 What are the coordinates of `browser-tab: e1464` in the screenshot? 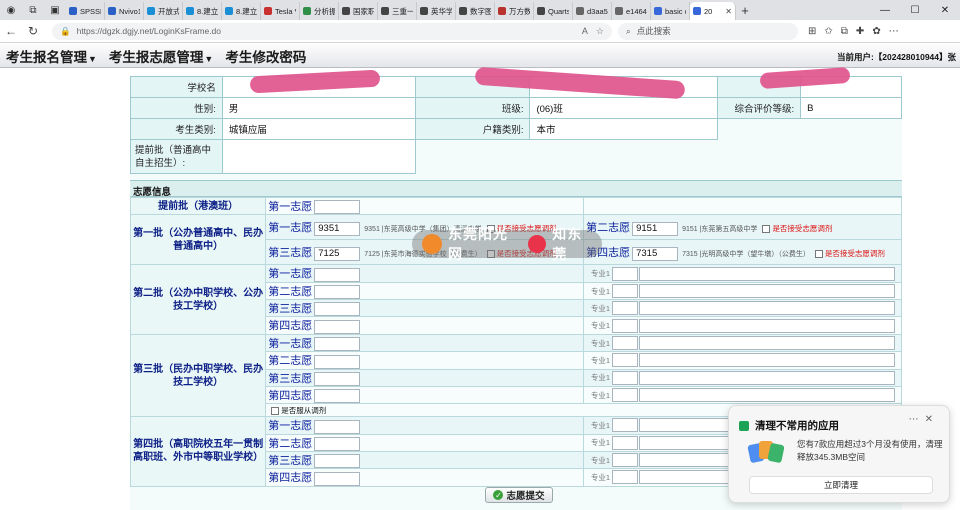 It's located at (631, 11).